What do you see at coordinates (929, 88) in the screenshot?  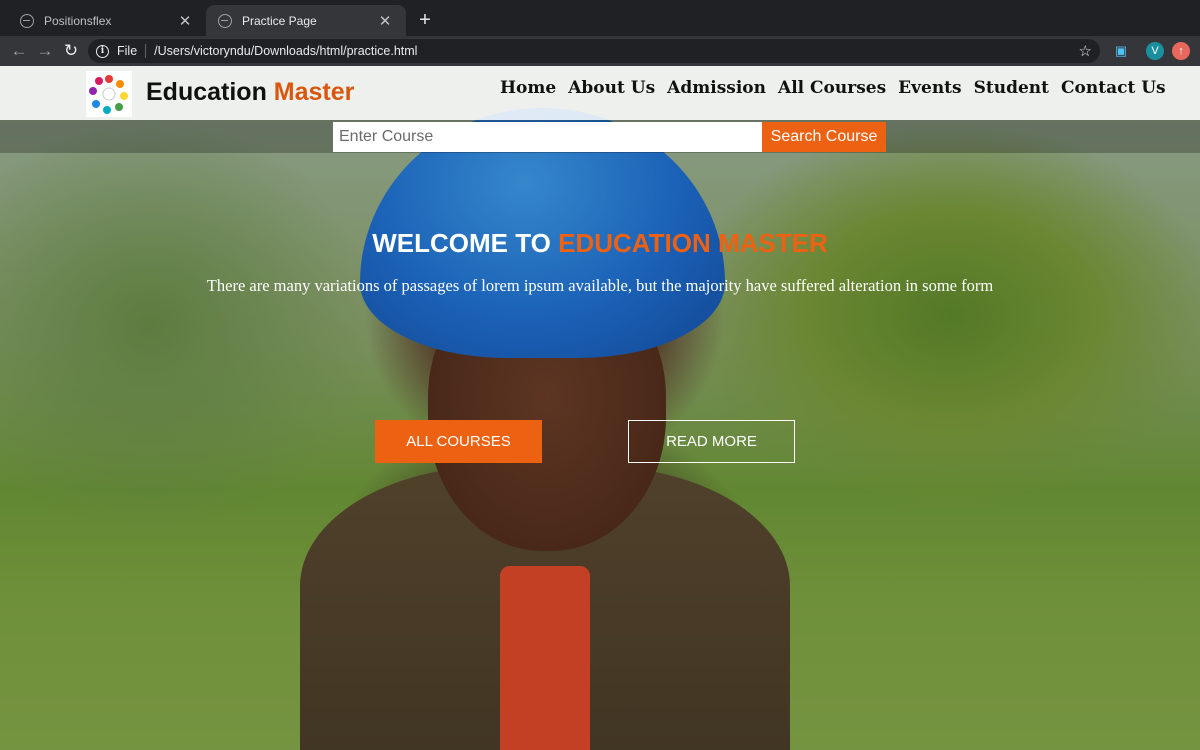 I see `nav-events: Events` at bounding box center [929, 88].